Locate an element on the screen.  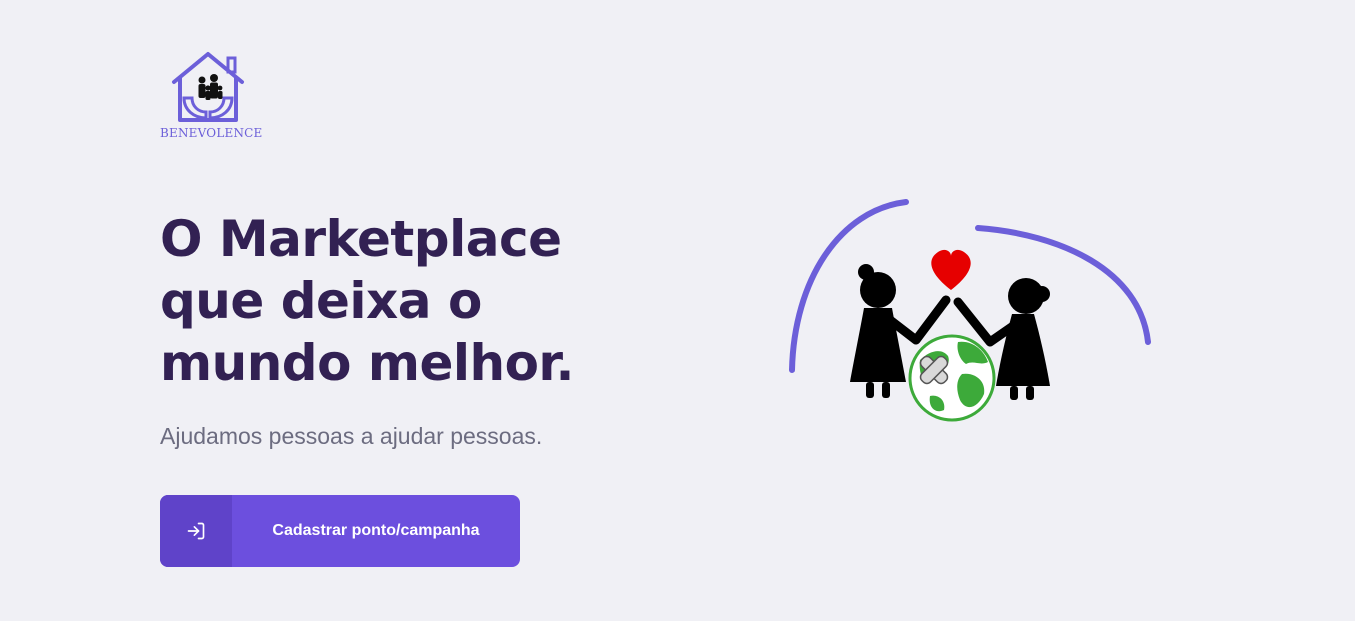
house-with-hands-family-icon is located at coordinates (208, 87).